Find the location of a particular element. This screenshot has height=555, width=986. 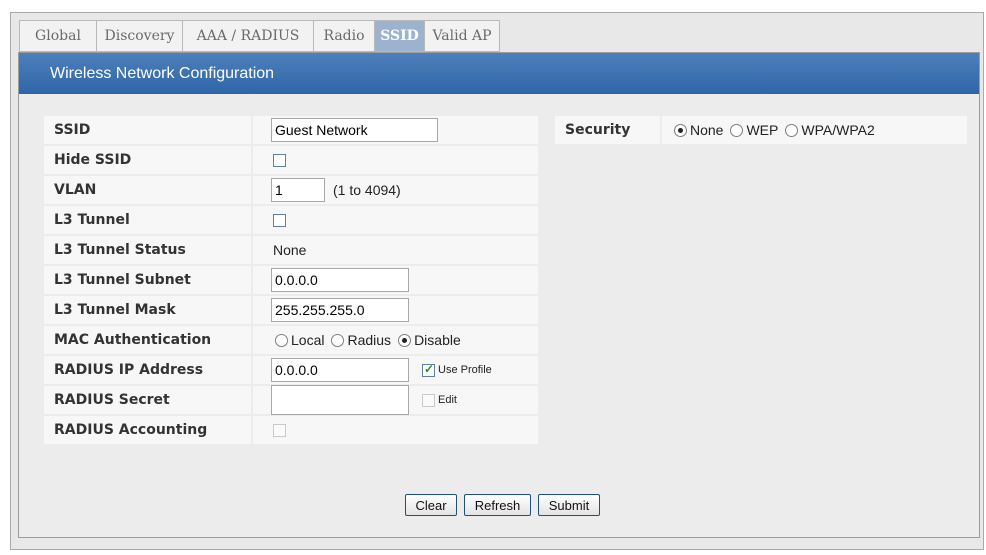

edit-secret-label: Edit is located at coordinates (447, 400).